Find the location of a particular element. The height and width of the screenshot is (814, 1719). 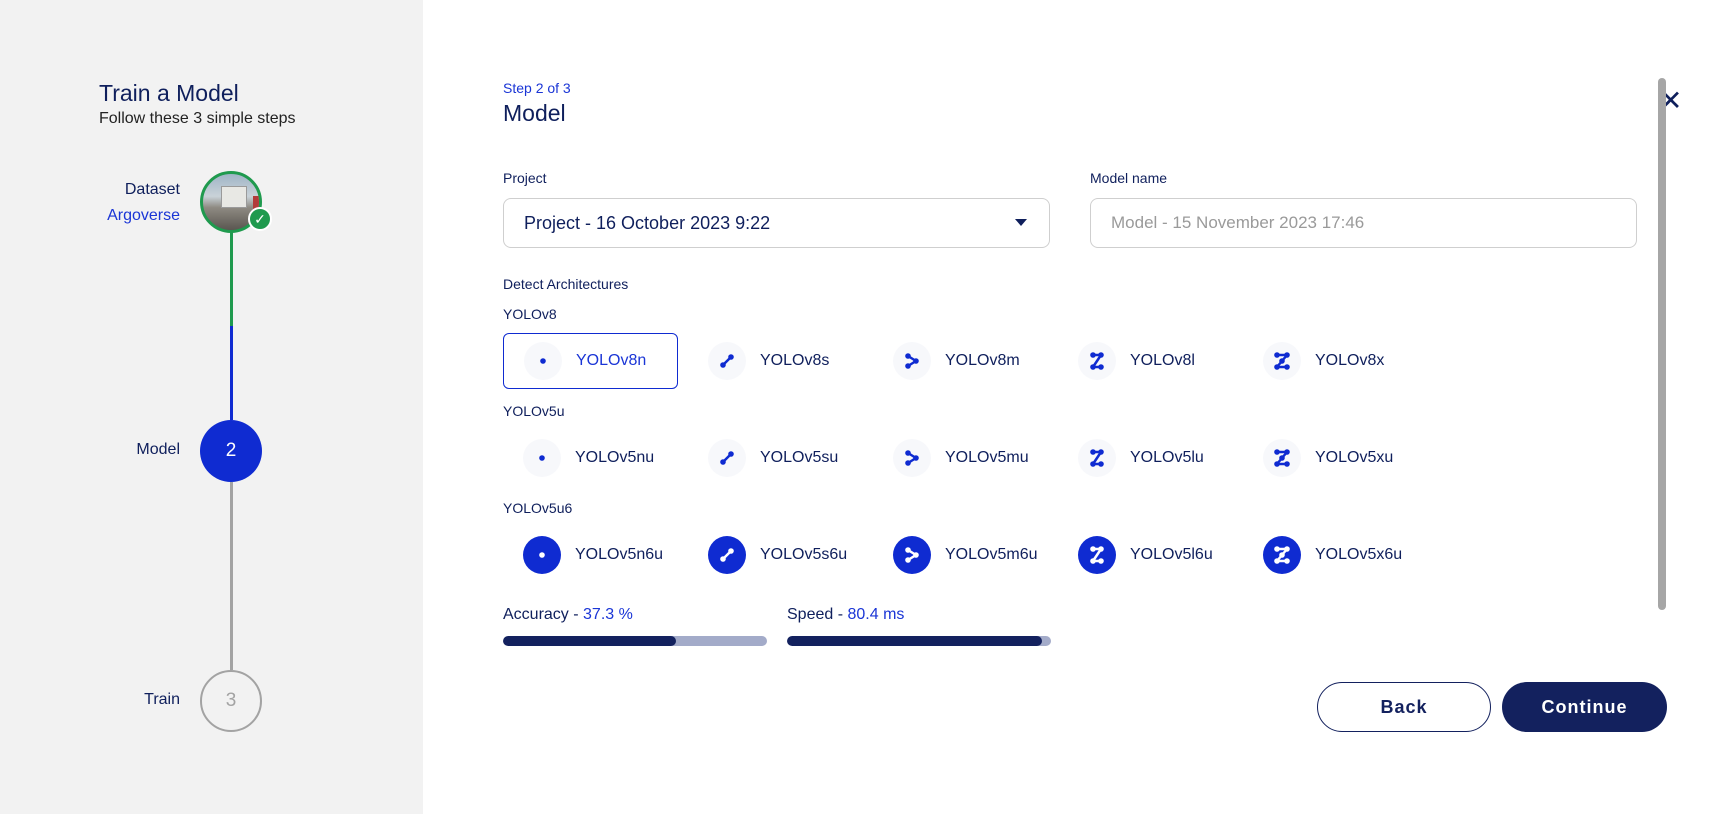

arch-option-yolov5su: YOLOv5su is located at coordinates (775, 458).